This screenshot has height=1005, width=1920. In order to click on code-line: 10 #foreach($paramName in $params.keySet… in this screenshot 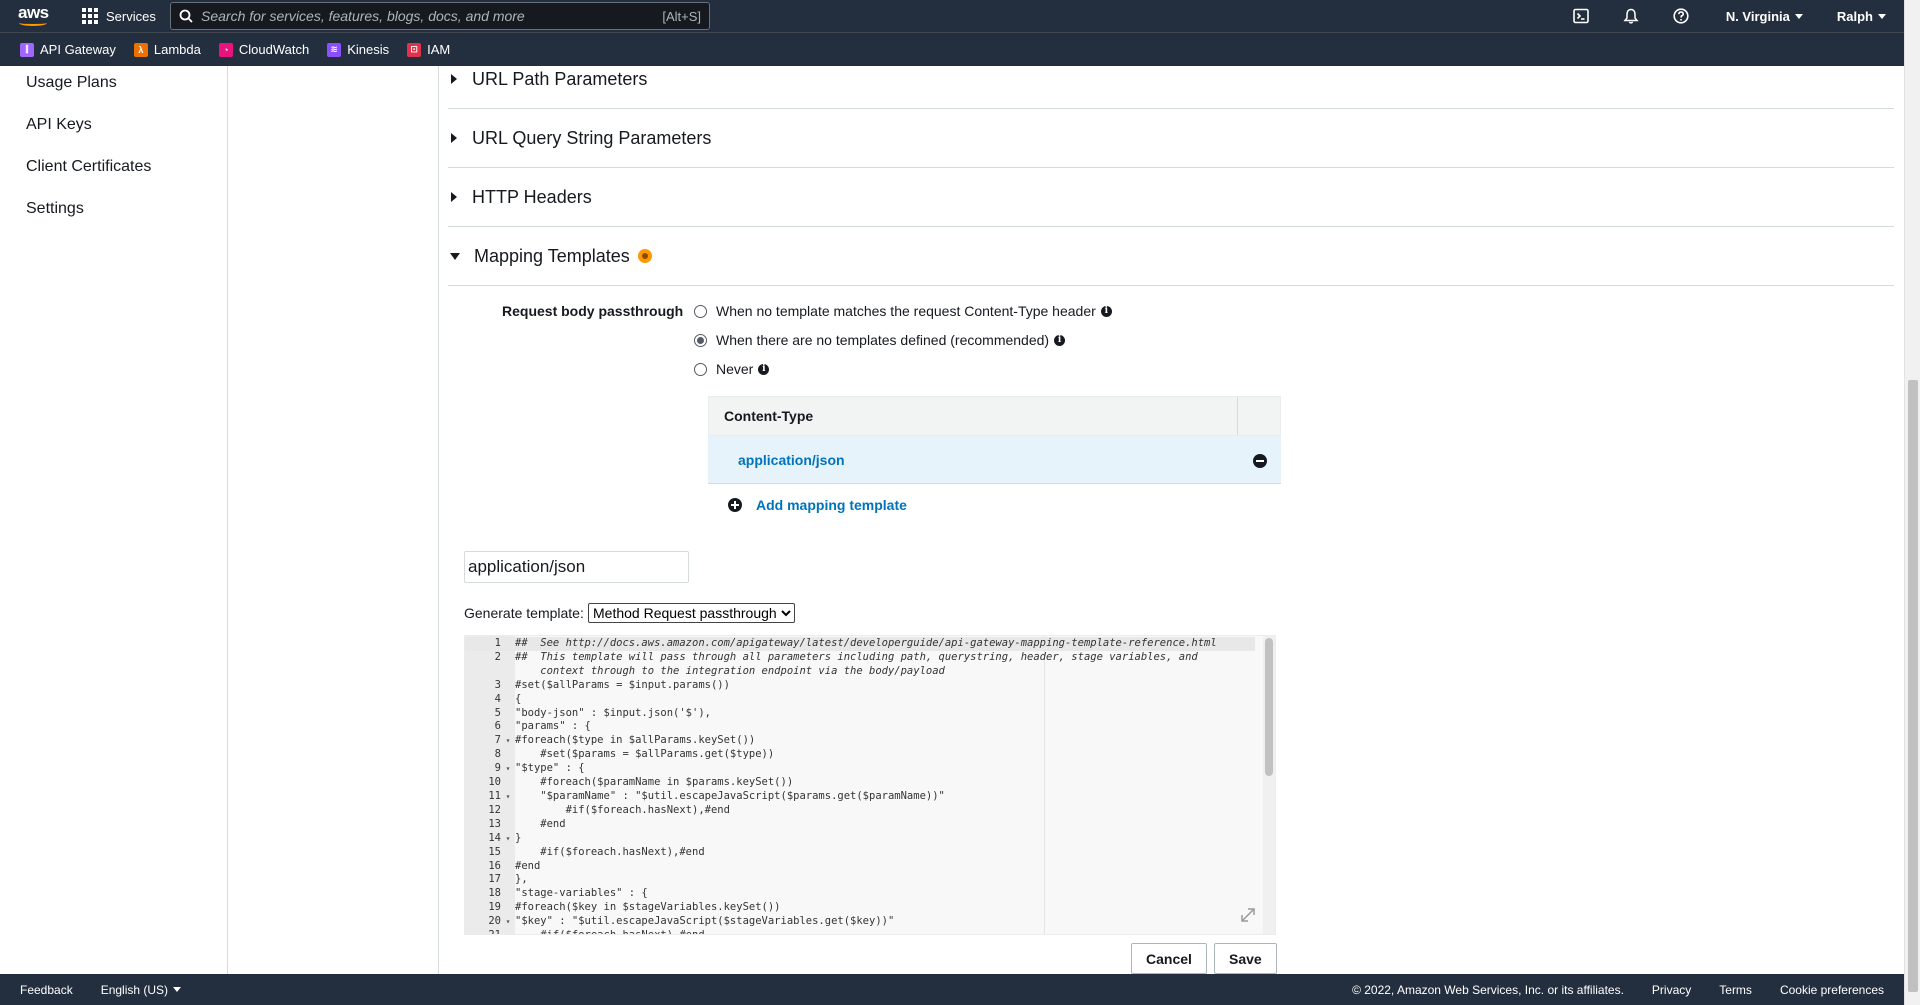, I will do `click(860, 783)`.